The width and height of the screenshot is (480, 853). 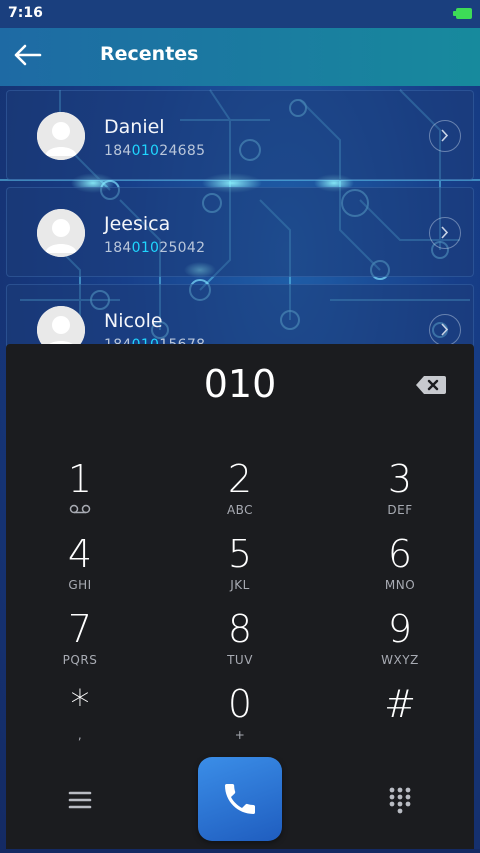 I want to click on contact-number: 18401024685, so click(x=155, y=151).